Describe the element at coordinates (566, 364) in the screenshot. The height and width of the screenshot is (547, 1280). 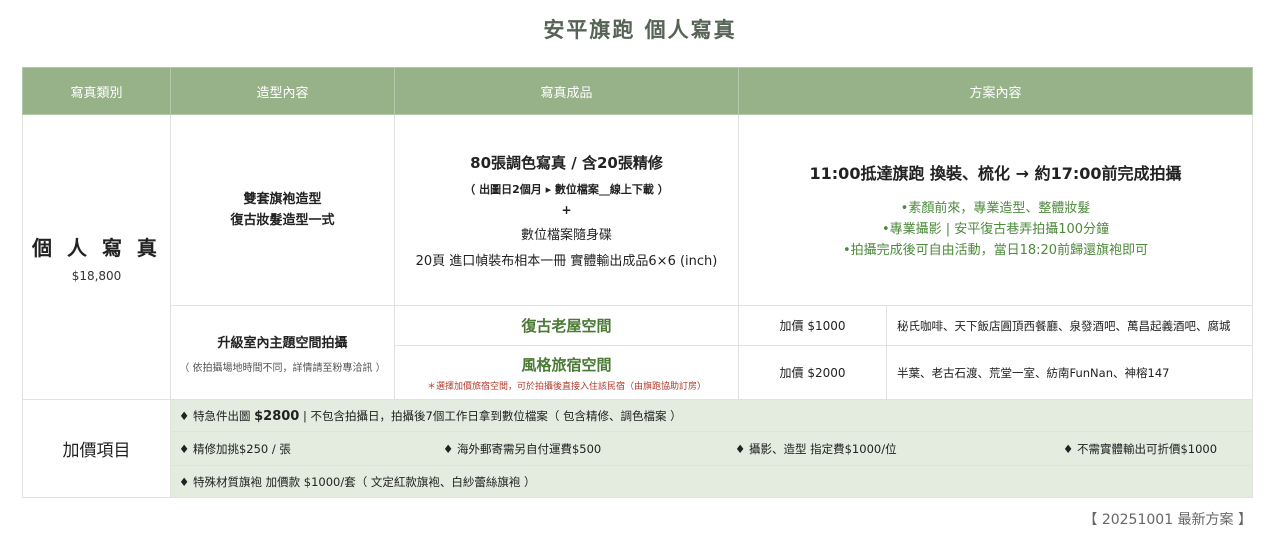
I see `space-name-boutique-inn: 風格旅宿空間` at that location.